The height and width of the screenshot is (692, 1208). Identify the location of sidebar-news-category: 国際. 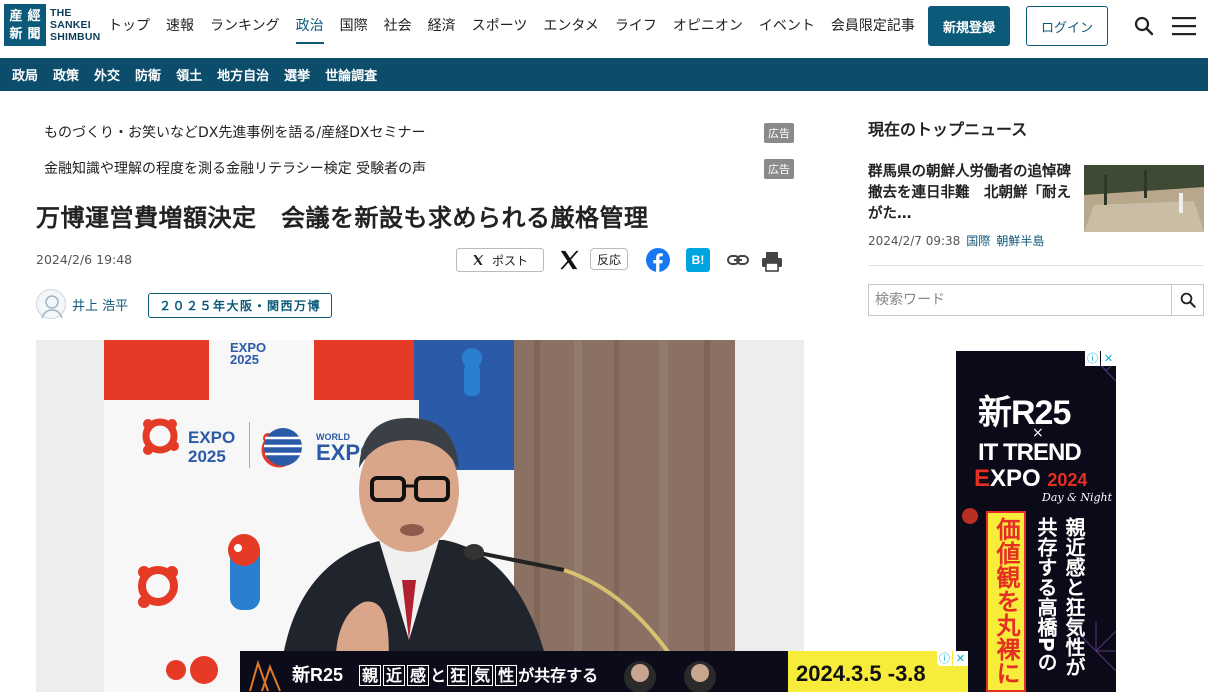
(978, 241).